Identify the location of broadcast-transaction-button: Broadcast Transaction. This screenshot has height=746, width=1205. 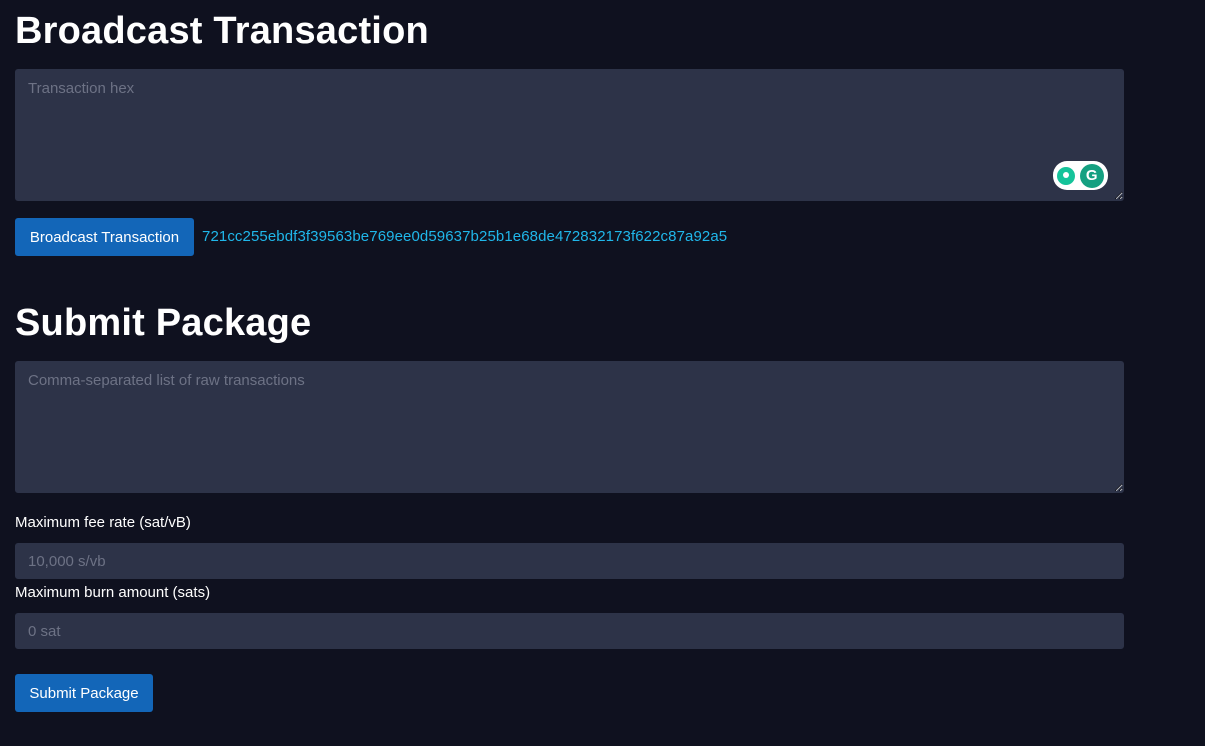
(104, 237).